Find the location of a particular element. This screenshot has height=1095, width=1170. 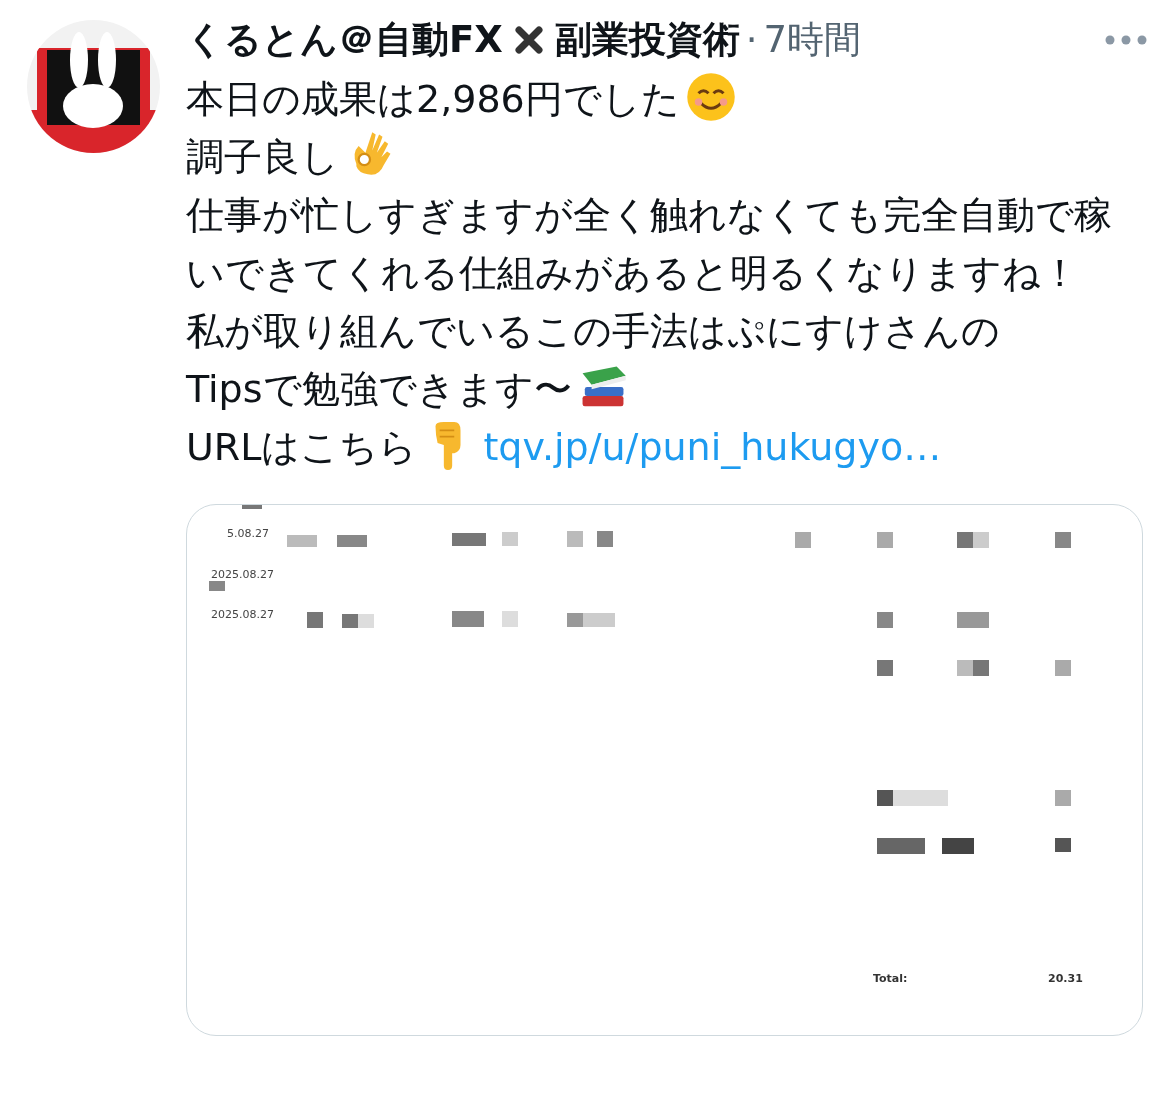

author-name-suffix: 副業投資術 is located at coordinates (647, 40).